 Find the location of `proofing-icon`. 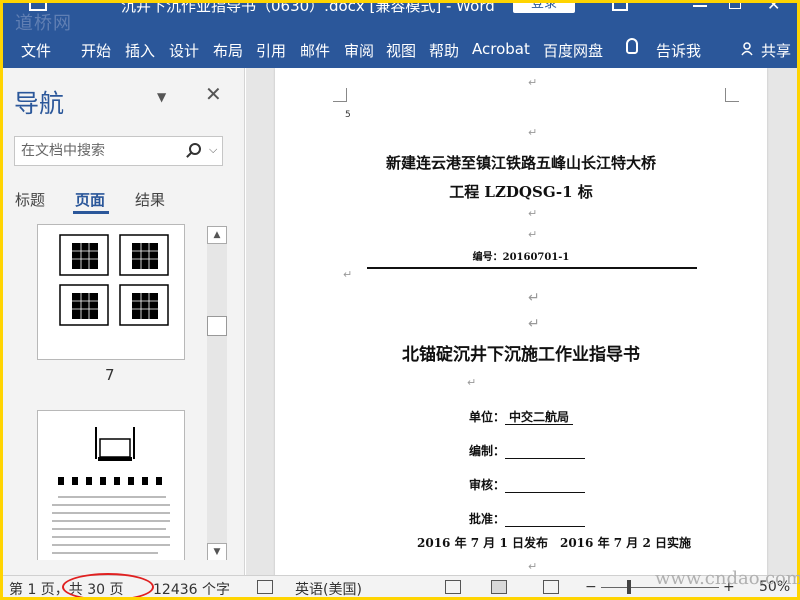

proofing-icon is located at coordinates (265, 587).